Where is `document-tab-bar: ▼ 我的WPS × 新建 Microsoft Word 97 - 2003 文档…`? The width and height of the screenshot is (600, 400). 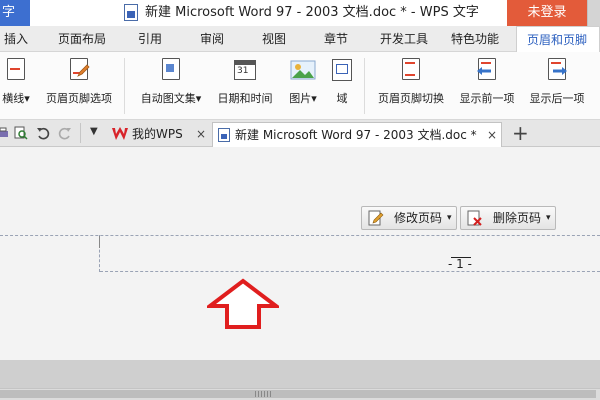
document-tab-bar: ▼ 我的WPS × 新建 Microsoft Word 97 - 2003 文档… is located at coordinates (300, 133).